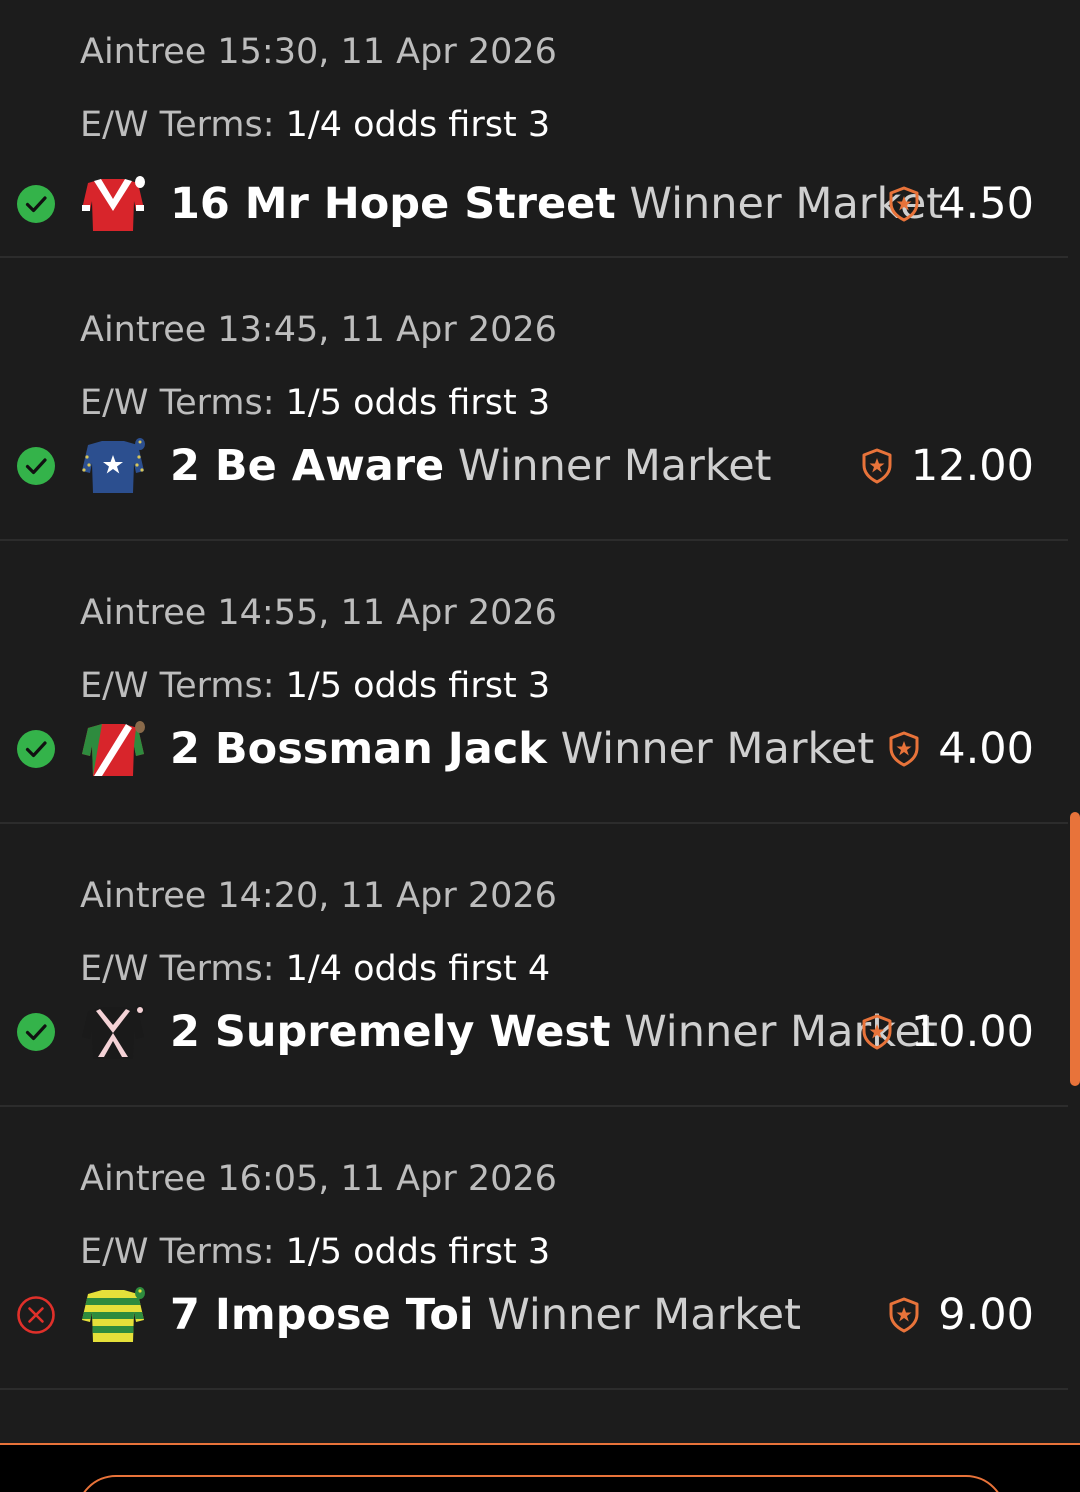 The width and height of the screenshot is (1080, 1492). I want to click on runner-label: 2 Bossman Jack Winner Market, so click(522, 749).